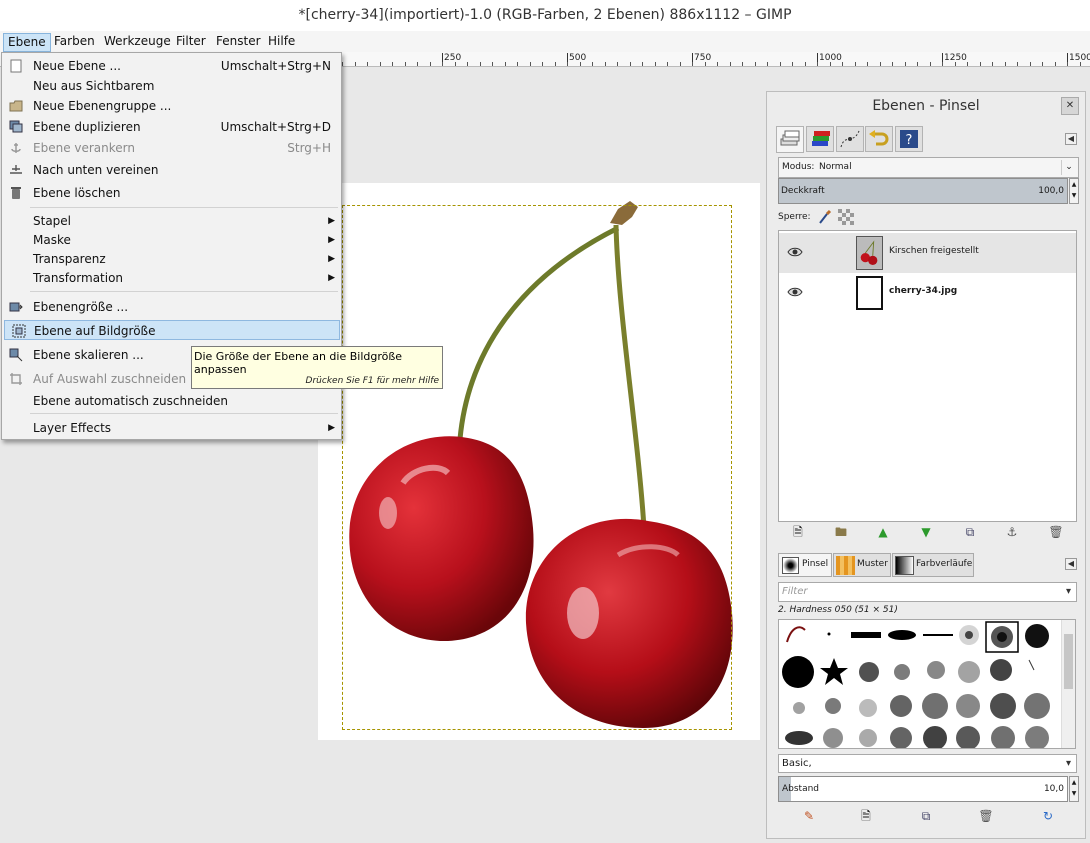  Describe the element at coordinates (16, 169) in the screenshot. I see `merge-down-icon` at that location.